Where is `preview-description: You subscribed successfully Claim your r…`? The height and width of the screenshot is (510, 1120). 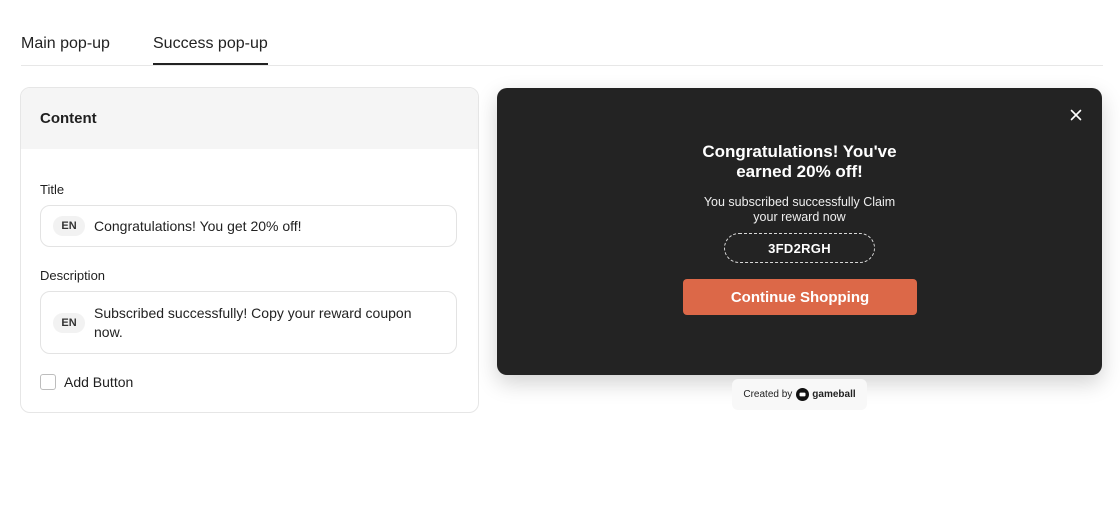 preview-description: You subscribed successfully Claim your r… is located at coordinates (799, 210).